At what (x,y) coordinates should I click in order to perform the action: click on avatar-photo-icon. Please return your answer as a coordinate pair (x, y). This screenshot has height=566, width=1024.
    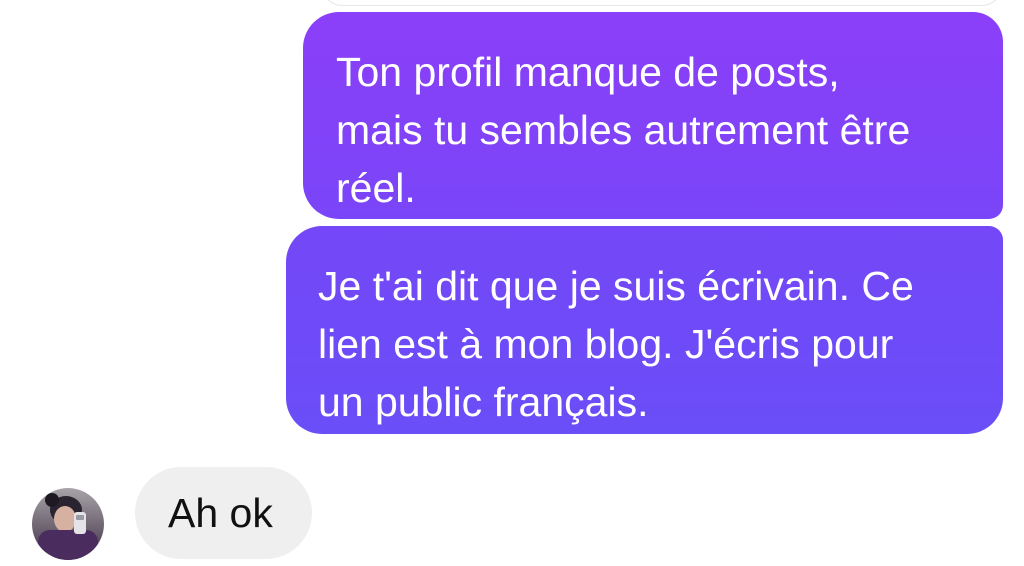
    Looking at the image, I should click on (68, 524).